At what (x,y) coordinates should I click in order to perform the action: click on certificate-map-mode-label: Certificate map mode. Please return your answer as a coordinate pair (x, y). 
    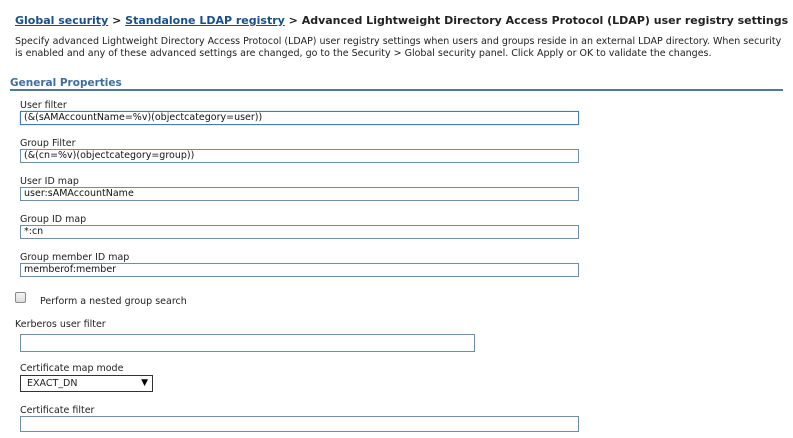
    Looking at the image, I should click on (72, 368).